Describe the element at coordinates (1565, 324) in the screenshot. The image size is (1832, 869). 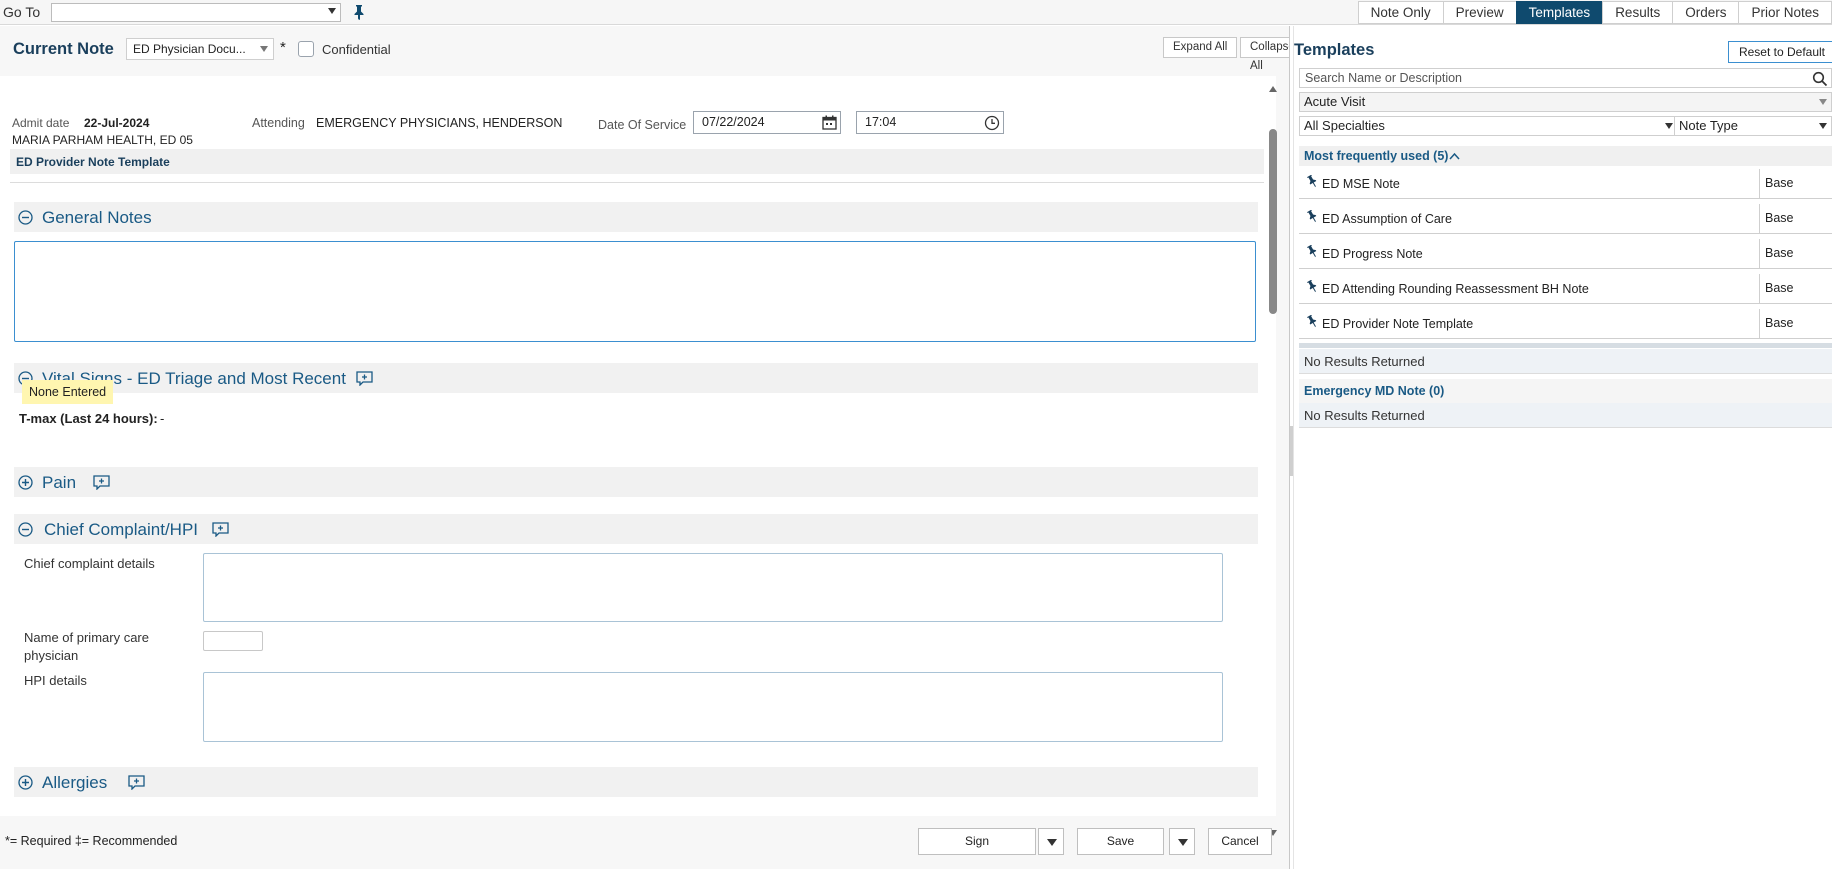
I see `template-row: ED Provider Note Template Base` at that location.